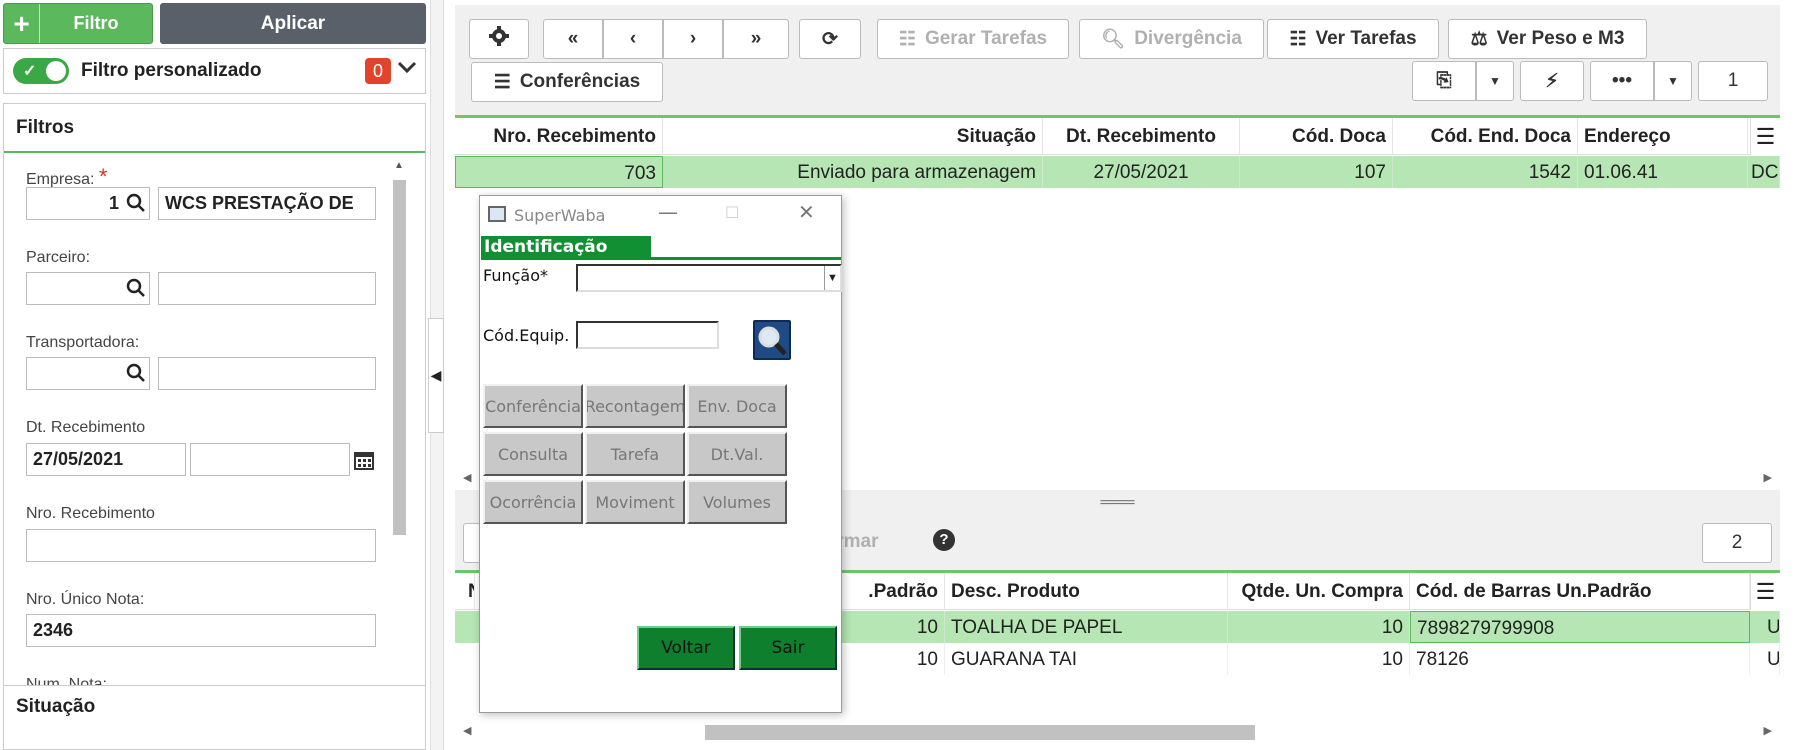 This screenshot has width=1810, height=750. Describe the element at coordinates (270, 459) in the screenshot. I see `dt-recebimento-end-input` at that location.